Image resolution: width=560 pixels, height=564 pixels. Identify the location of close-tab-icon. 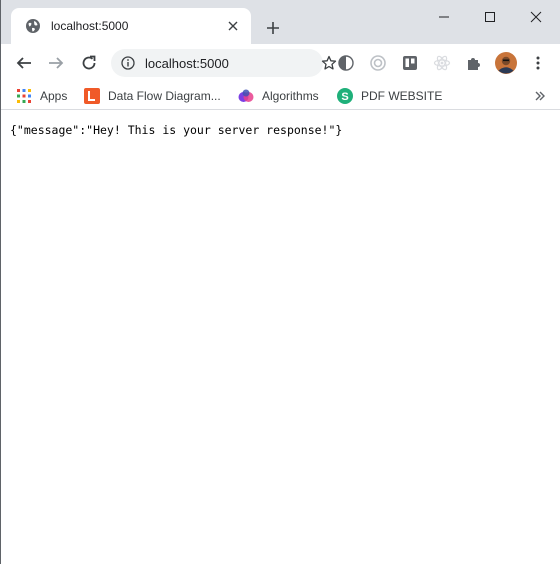
(233, 26).